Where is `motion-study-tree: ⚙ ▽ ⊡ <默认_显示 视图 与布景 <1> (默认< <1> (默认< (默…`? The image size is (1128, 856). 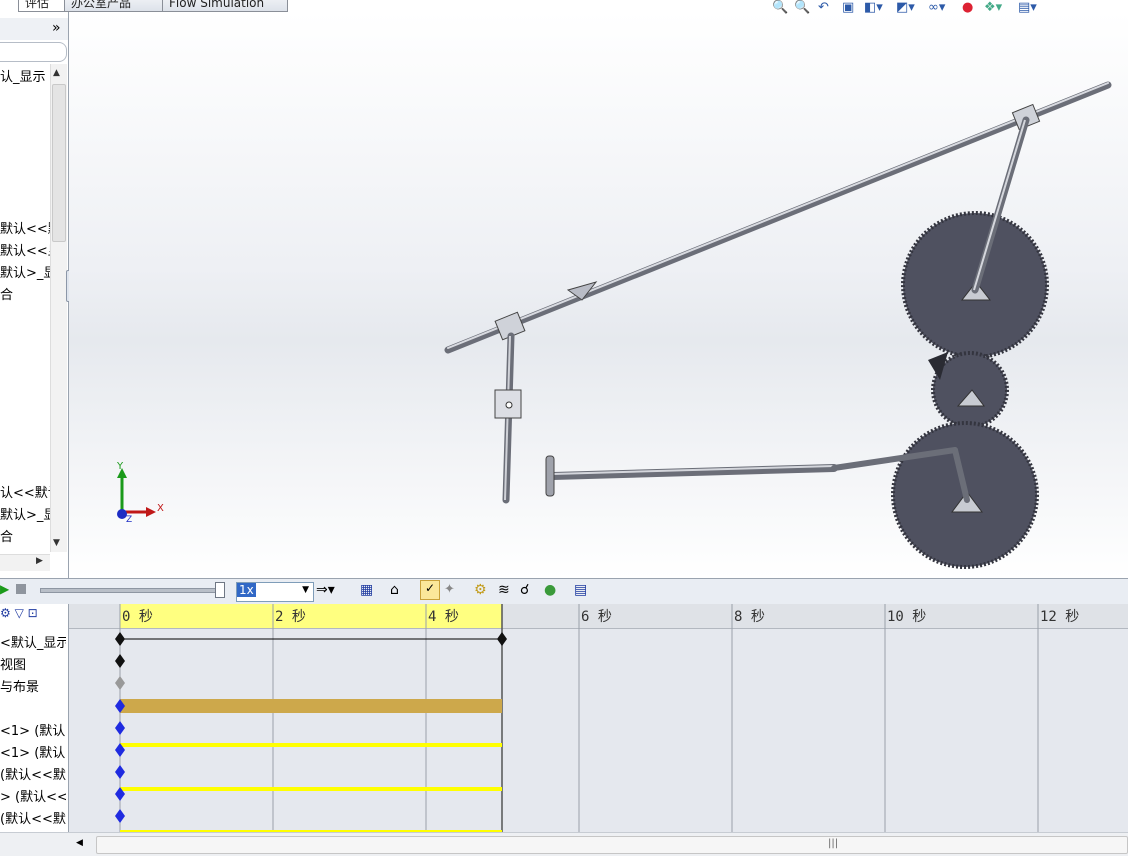
motion-study-tree: ⚙ ▽ ⊡ <默认_显示 视图 与布景 <1> (默认< <1> (默认< (默… is located at coordinates (34, 718).